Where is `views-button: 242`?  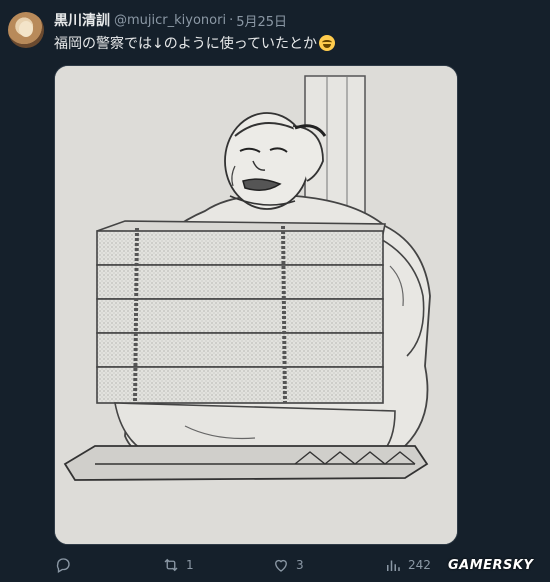 views-button: 242 is located at coordinates (407, 565).